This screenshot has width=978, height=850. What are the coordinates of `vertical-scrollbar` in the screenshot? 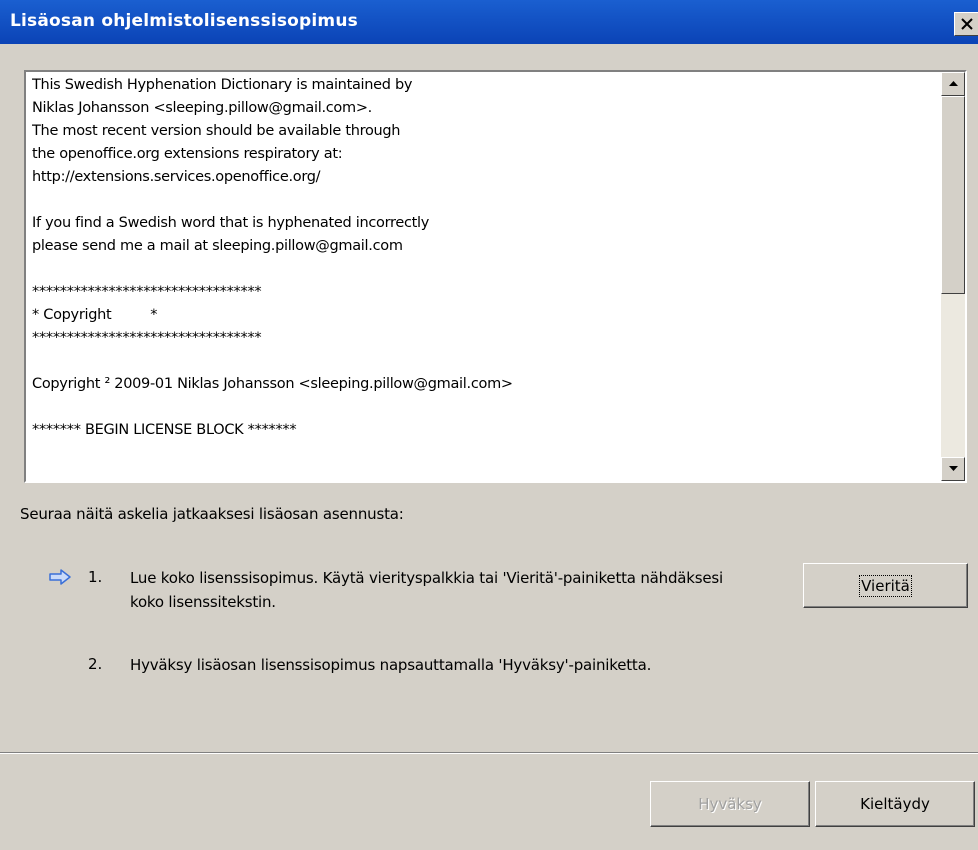 It's located at (953, 276).